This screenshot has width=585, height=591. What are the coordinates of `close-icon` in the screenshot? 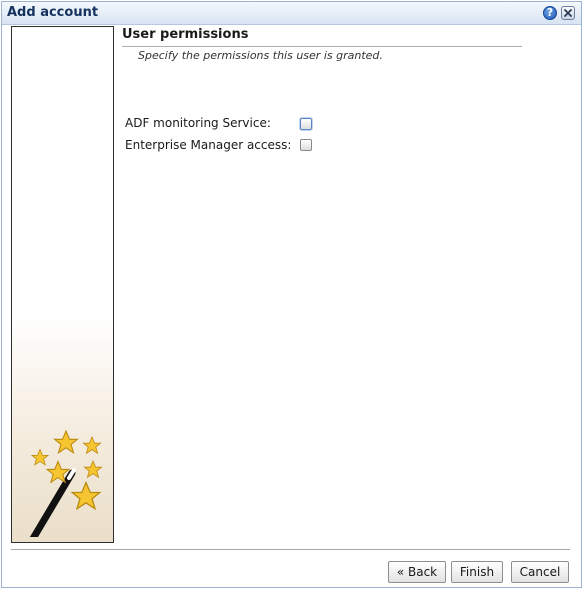 It's located at (568, 13).